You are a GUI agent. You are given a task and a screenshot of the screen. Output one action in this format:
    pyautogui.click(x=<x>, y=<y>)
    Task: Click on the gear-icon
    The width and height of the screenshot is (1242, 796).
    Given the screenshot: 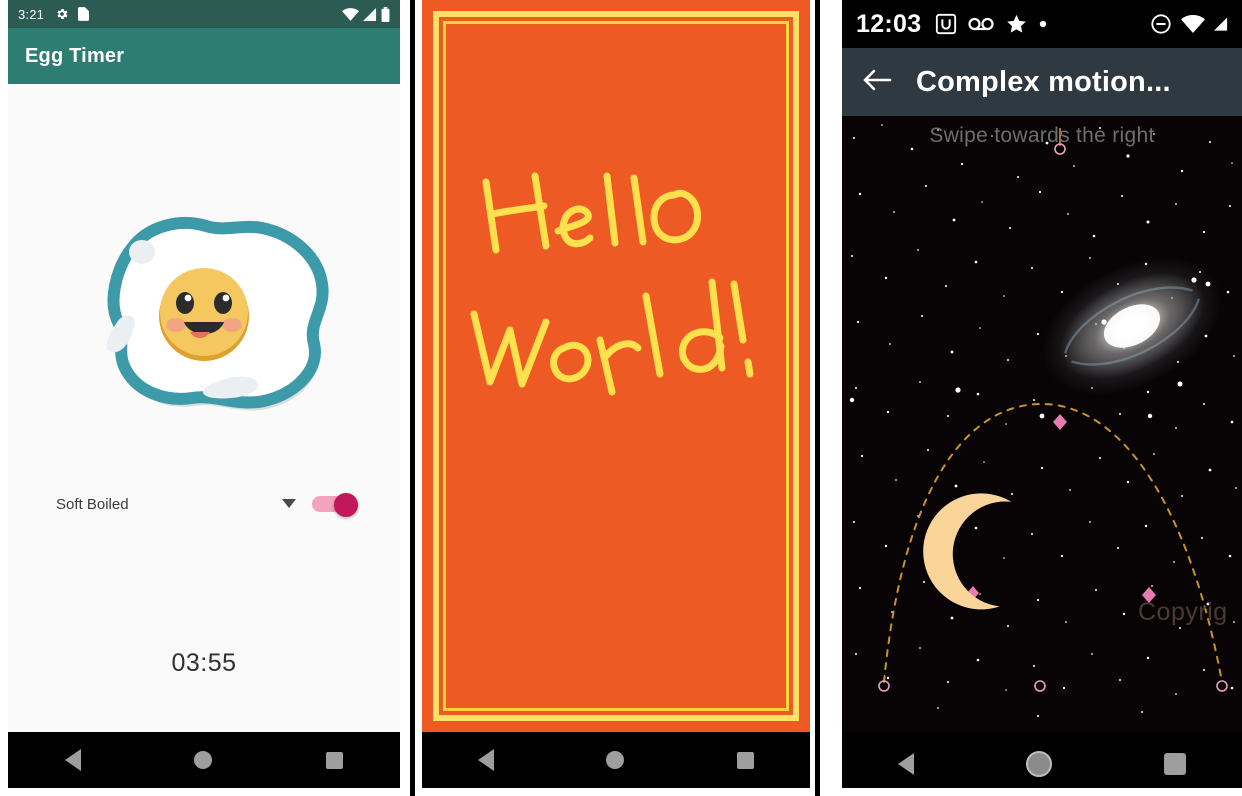 What is the action you would take?
    pyautogui.click(x=62, y=14)
    